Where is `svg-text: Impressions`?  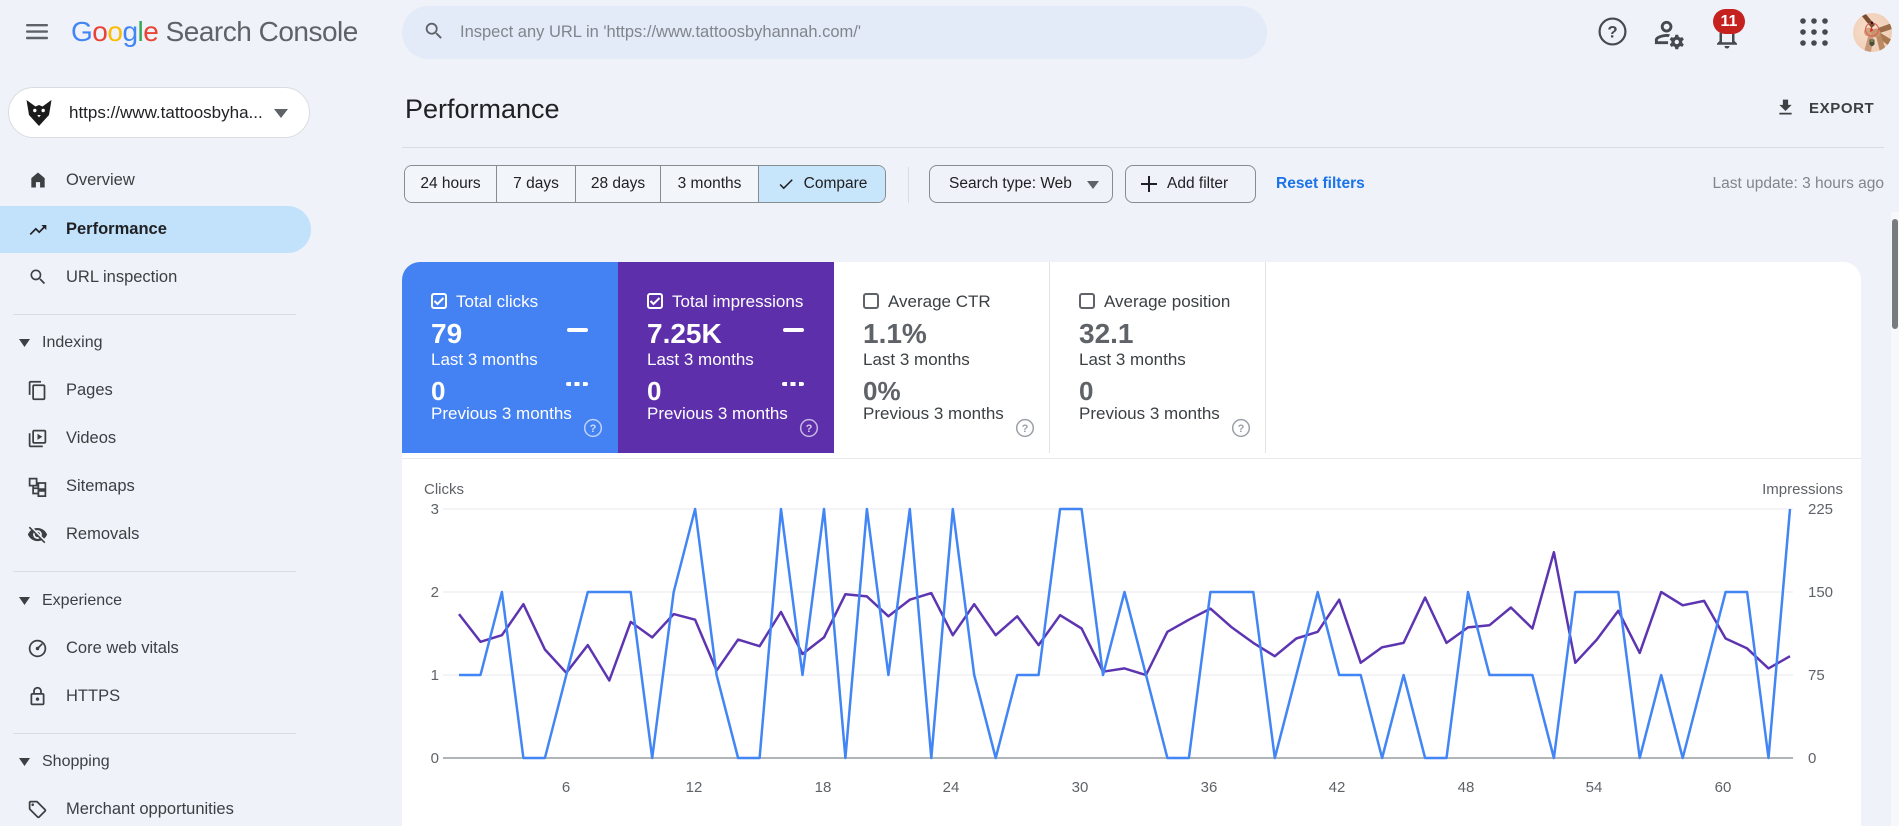 svg-text: Impressions is located at coordinates (1802, 489).